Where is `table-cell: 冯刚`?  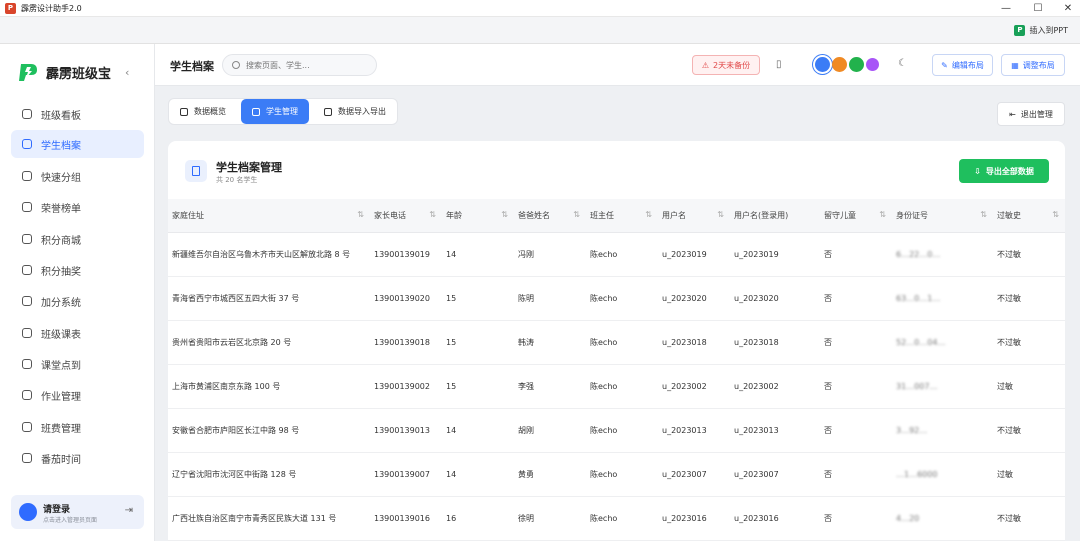
table-cell: 冯刚 is located at coordinates (550, 254).